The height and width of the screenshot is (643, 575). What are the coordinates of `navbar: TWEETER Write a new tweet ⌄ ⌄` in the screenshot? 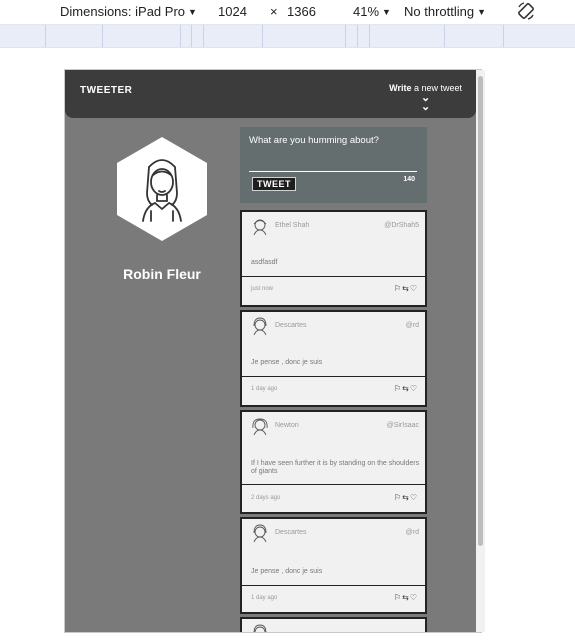 It's located at (270, 94).